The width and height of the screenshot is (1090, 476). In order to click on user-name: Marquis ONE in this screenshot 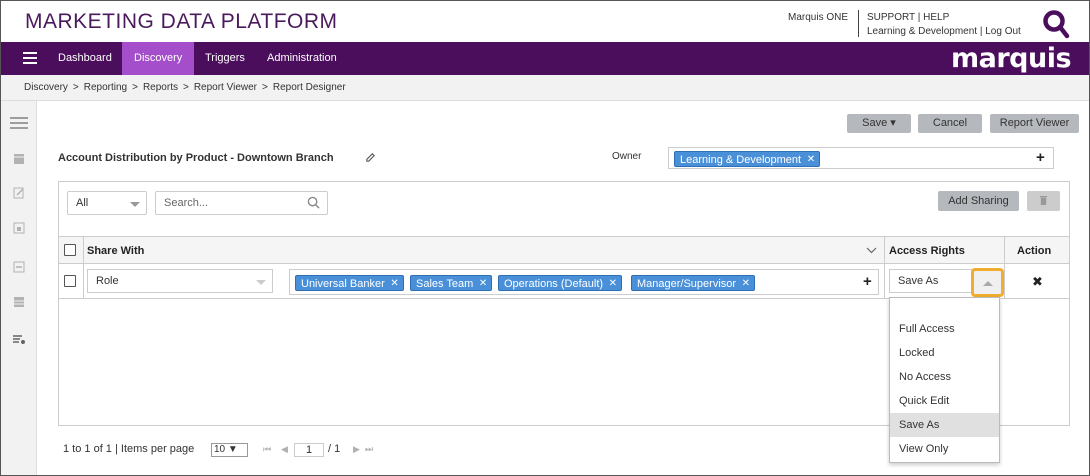, I will do `click(818, 17)`.